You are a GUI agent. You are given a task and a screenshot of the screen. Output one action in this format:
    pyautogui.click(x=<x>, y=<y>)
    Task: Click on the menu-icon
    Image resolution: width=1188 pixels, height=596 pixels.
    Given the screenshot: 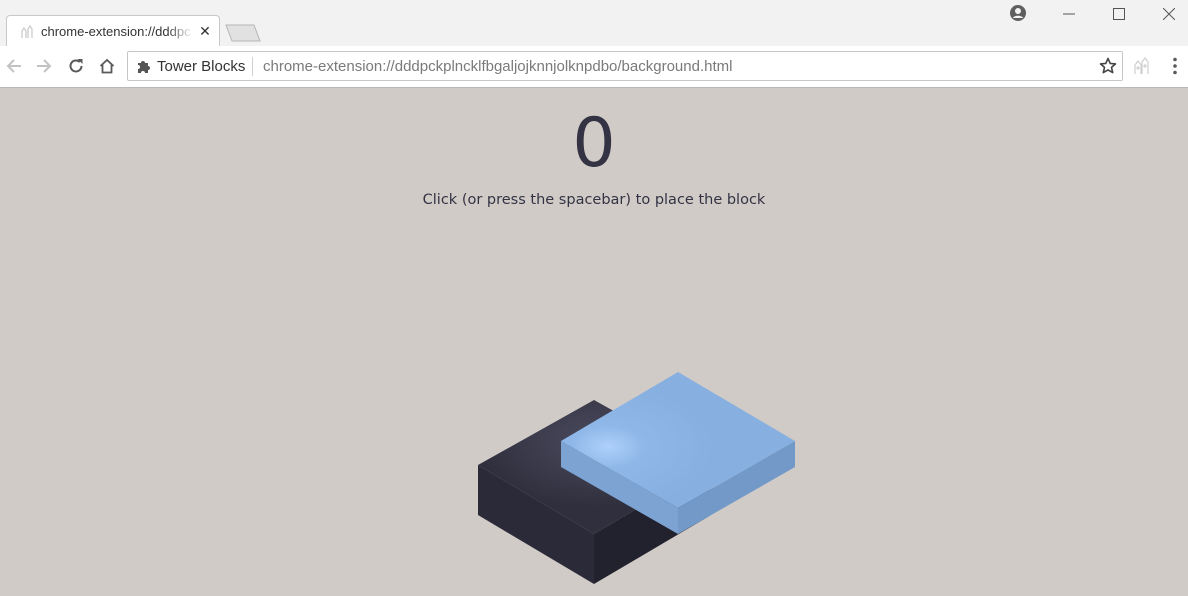 What is the action you would take?
    pyautogui.click(x=1175, y=66)
    